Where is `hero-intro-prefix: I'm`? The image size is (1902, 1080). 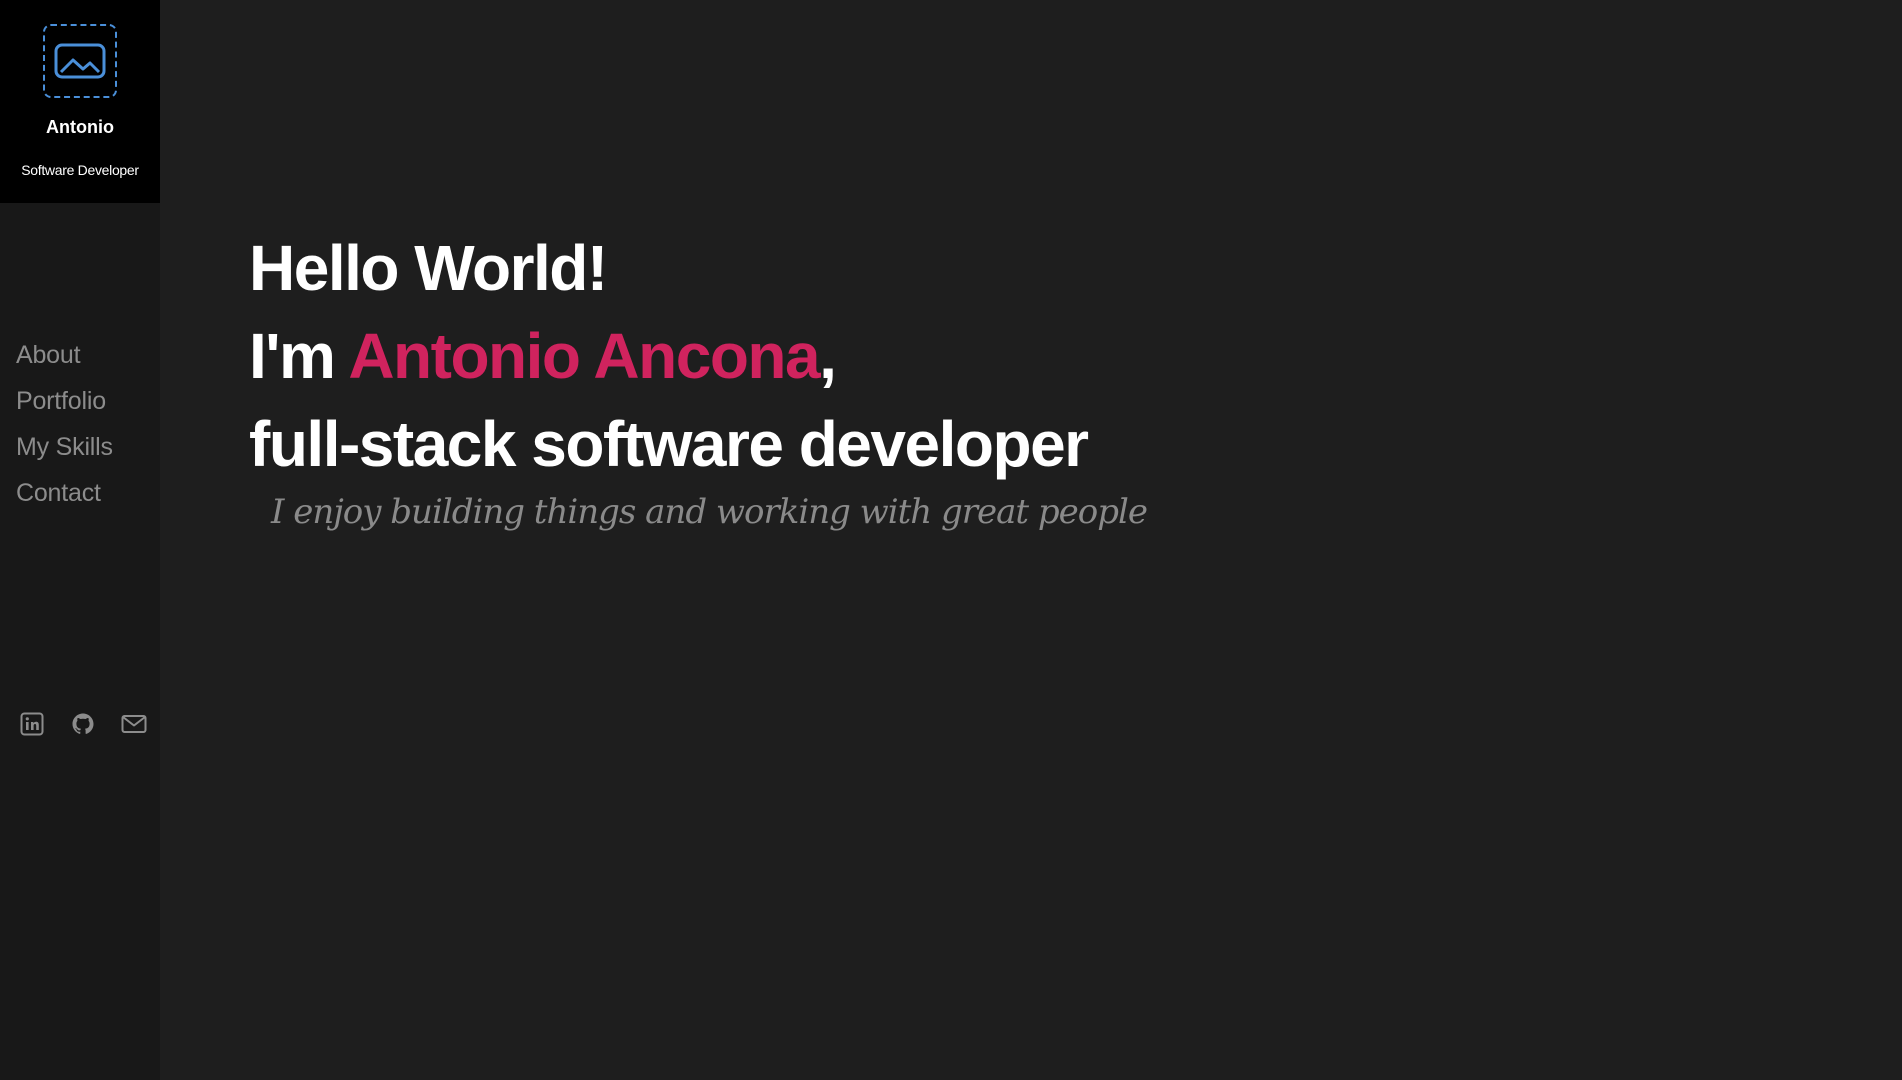
hero-intro-prefix: I'm is located at coordinates (299, 356).